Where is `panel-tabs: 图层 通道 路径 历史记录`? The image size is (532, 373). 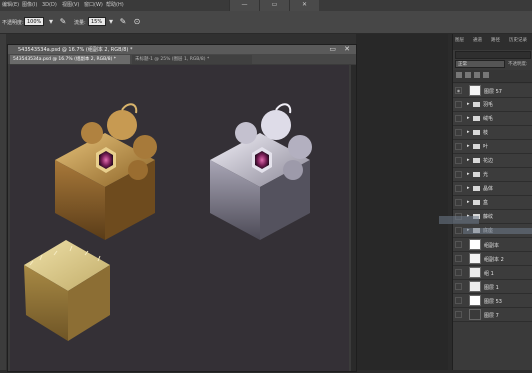 panel-tabs: 图层 通道 路径 历史记录 is located at coordinates (492, 42).